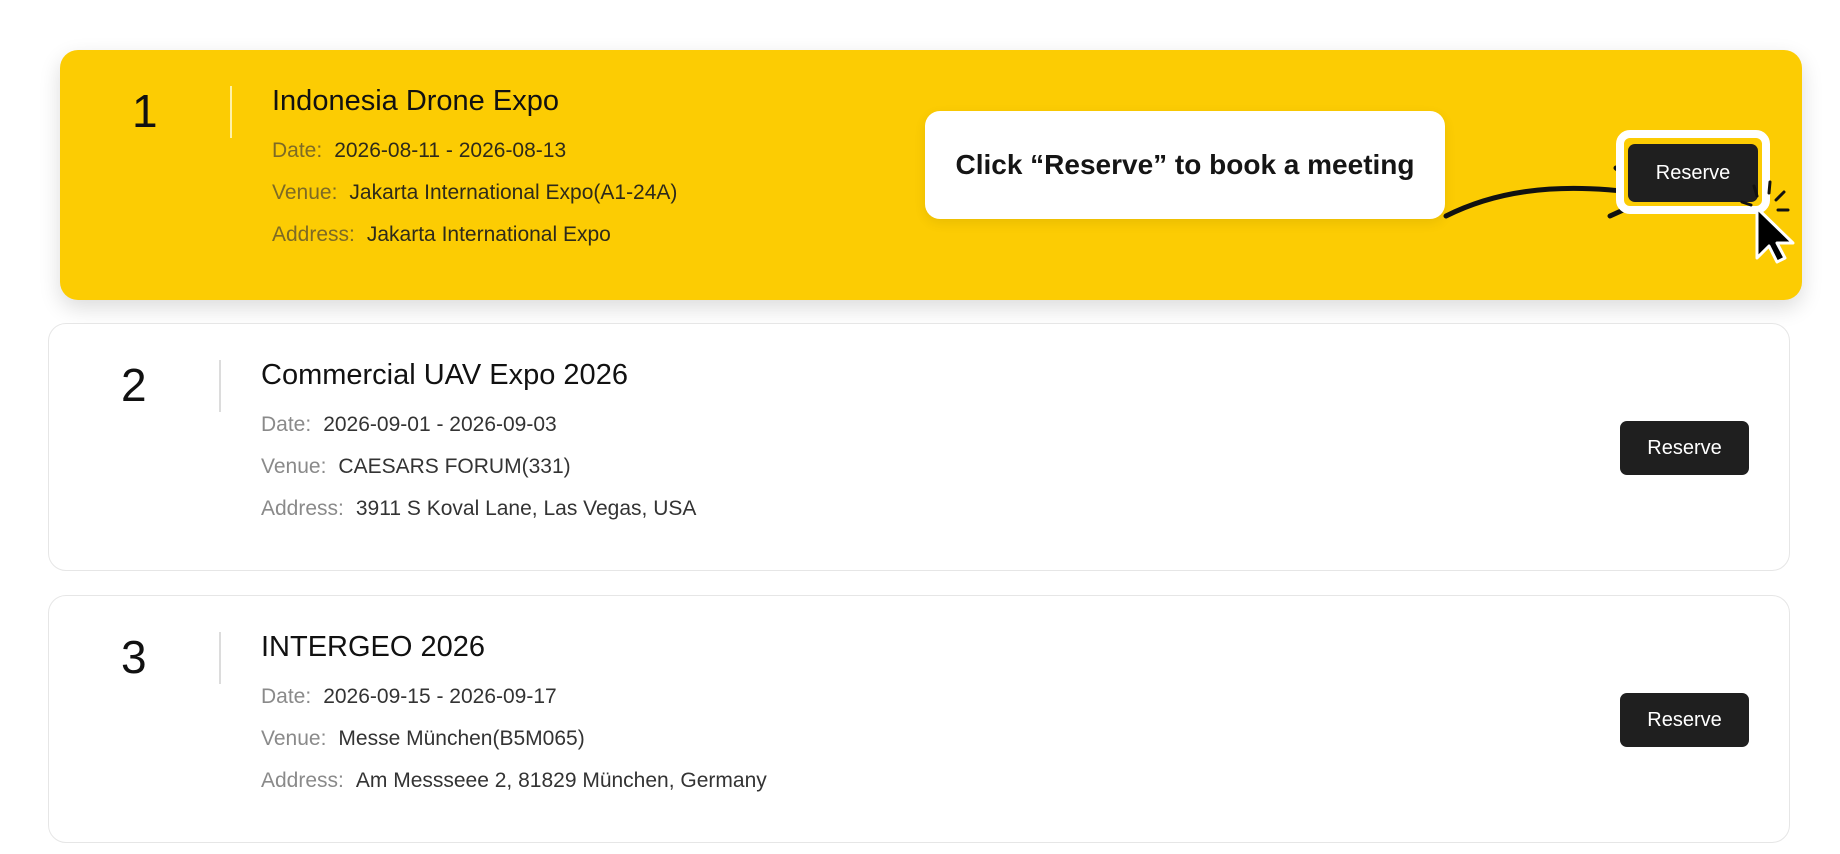  I want to click on event-venue-row: Venue: Jakarta International Expo(A1-24A), so click(474, 201).